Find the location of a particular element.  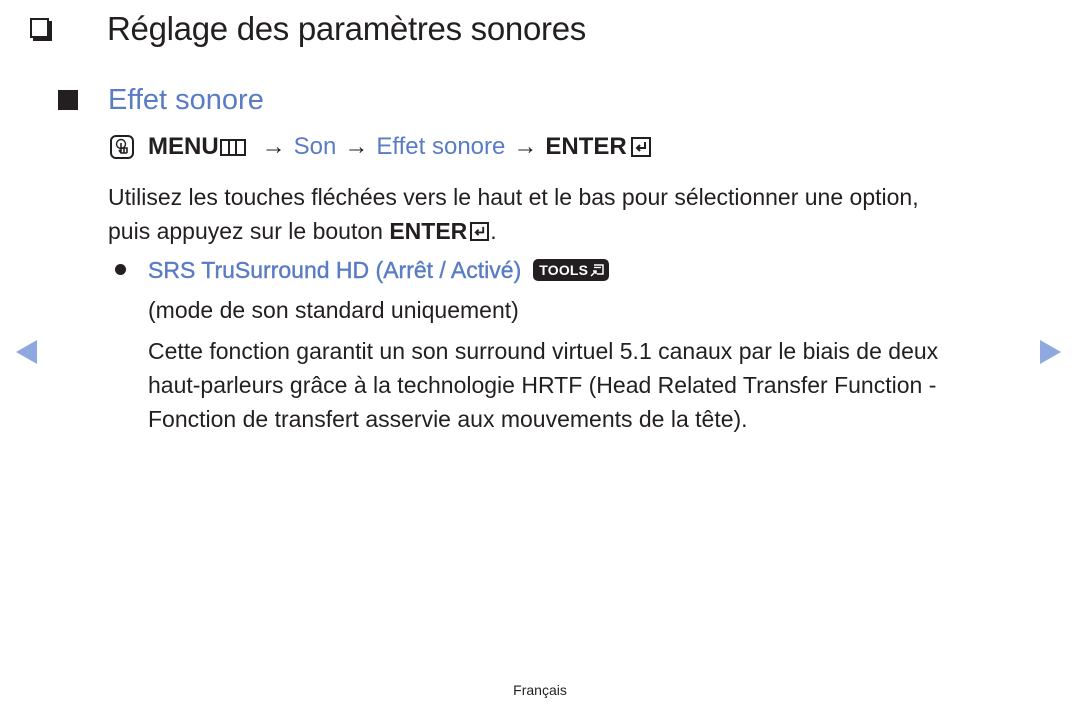

triangle-left-icon is located at coordinates (26, 352).